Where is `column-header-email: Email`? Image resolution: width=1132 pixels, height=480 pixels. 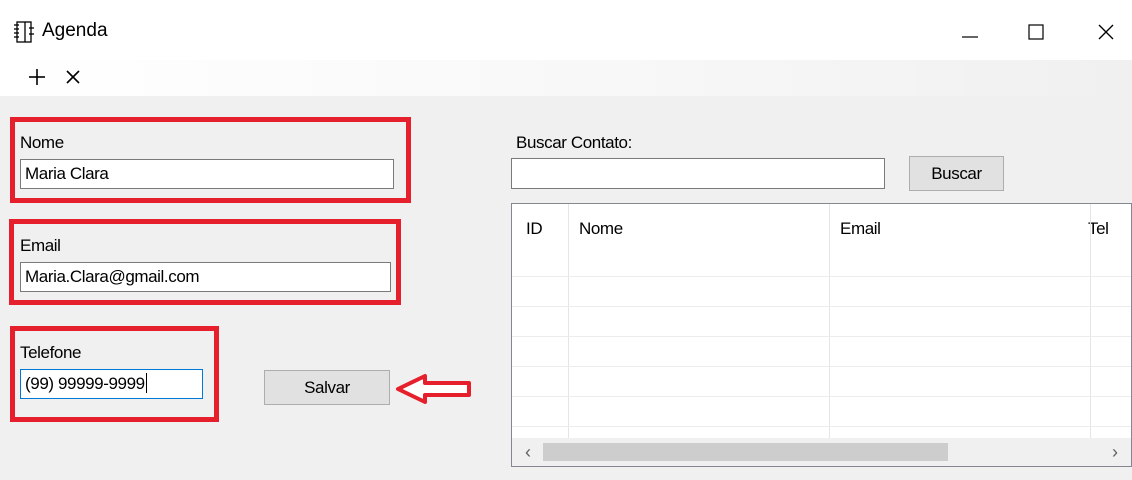
column-header-email: Email is located at coordinates (960, 229).